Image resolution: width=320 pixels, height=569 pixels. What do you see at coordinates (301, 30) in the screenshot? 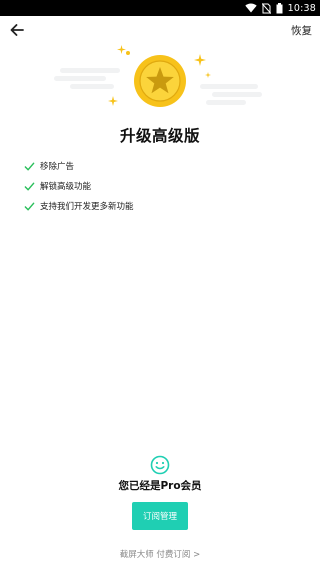
I see `restore-button: 恢复` at bounding box center [301, 30].